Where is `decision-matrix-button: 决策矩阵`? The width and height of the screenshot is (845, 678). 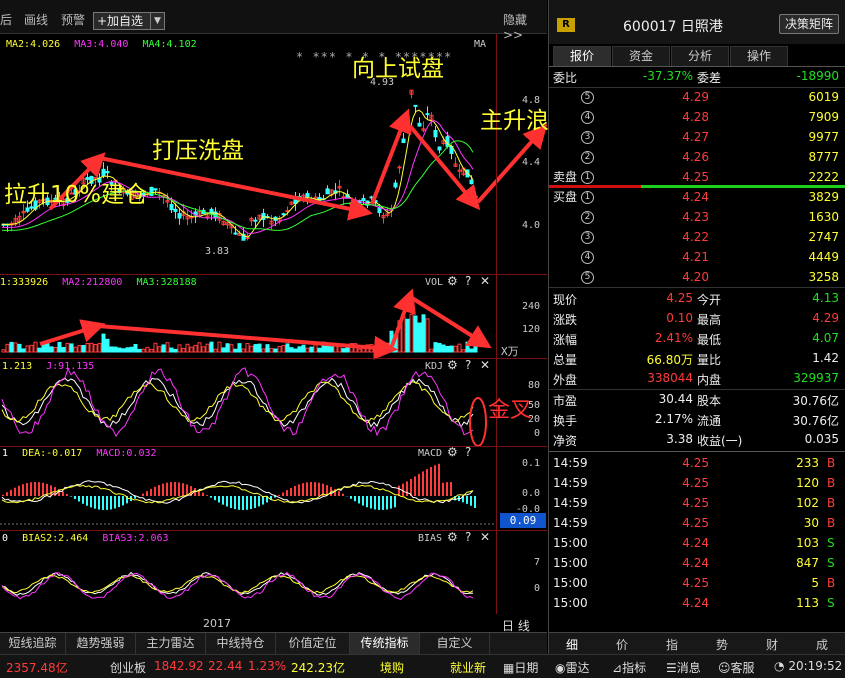 decision-matrix-button: 决策矩阵 is located at coordinates (809, 24).